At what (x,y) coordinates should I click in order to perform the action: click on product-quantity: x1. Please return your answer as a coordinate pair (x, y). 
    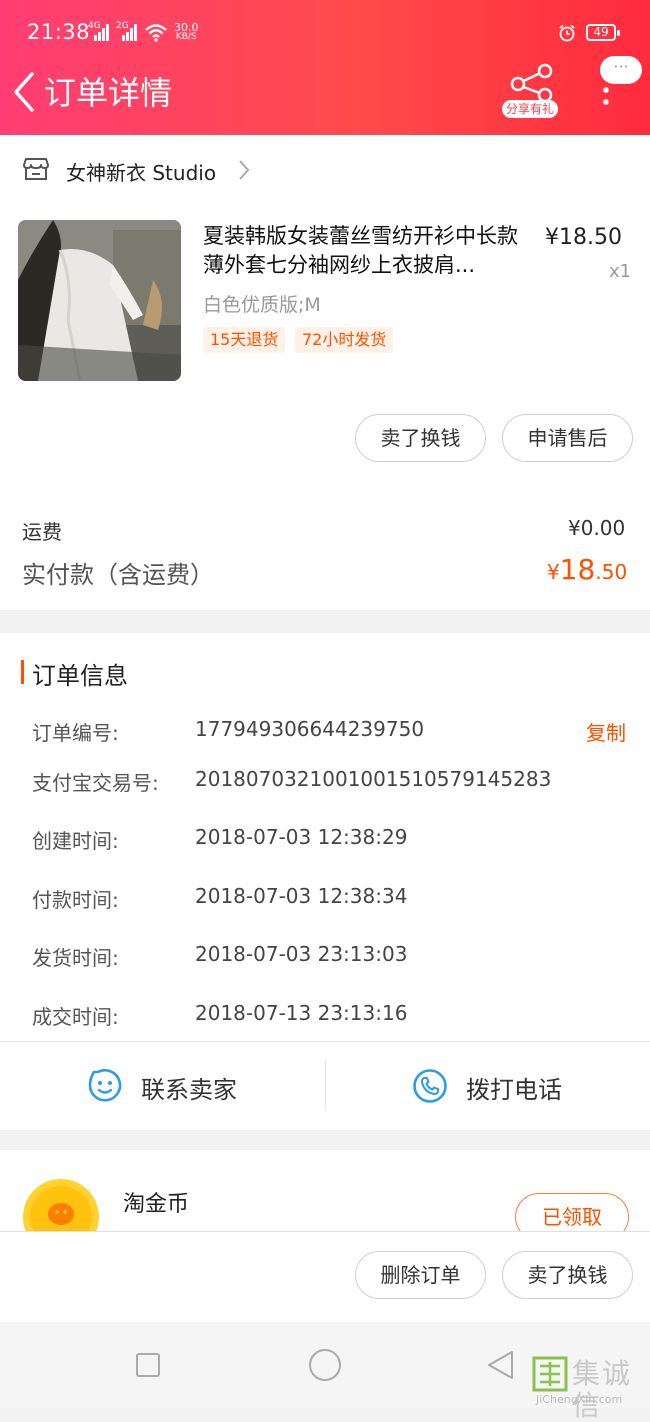
    Looking at the image, I should click on (620, 271).